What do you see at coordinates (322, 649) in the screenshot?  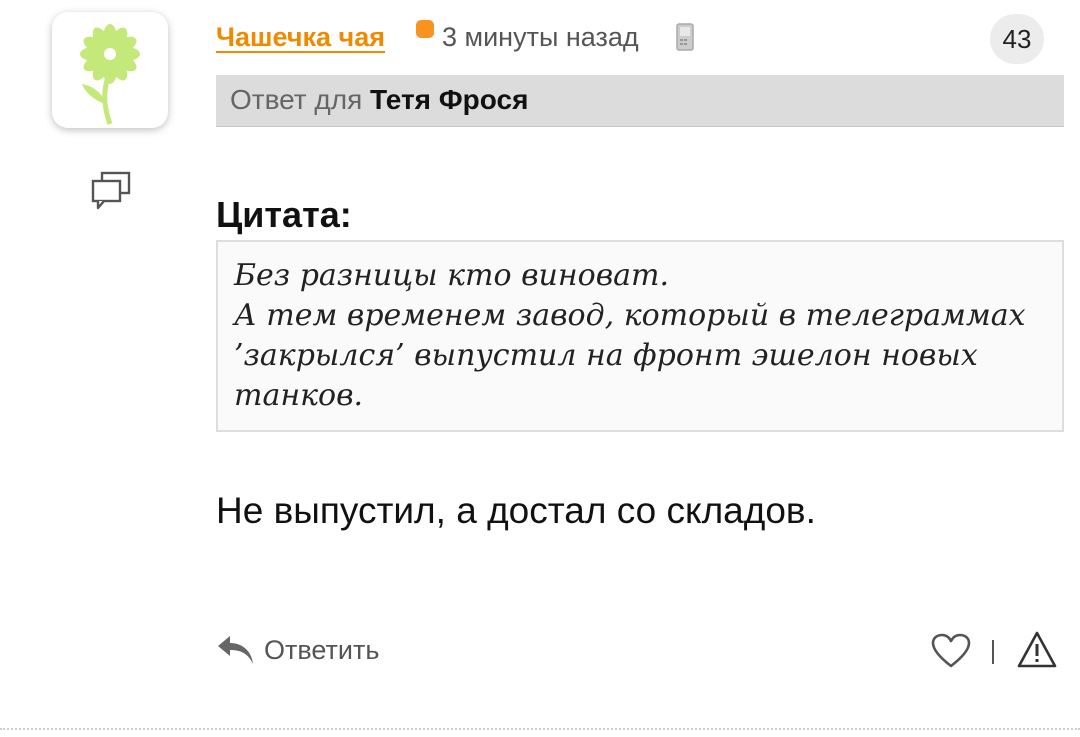 I see `reply-label: Ответить` at bounding box center [322, 649].